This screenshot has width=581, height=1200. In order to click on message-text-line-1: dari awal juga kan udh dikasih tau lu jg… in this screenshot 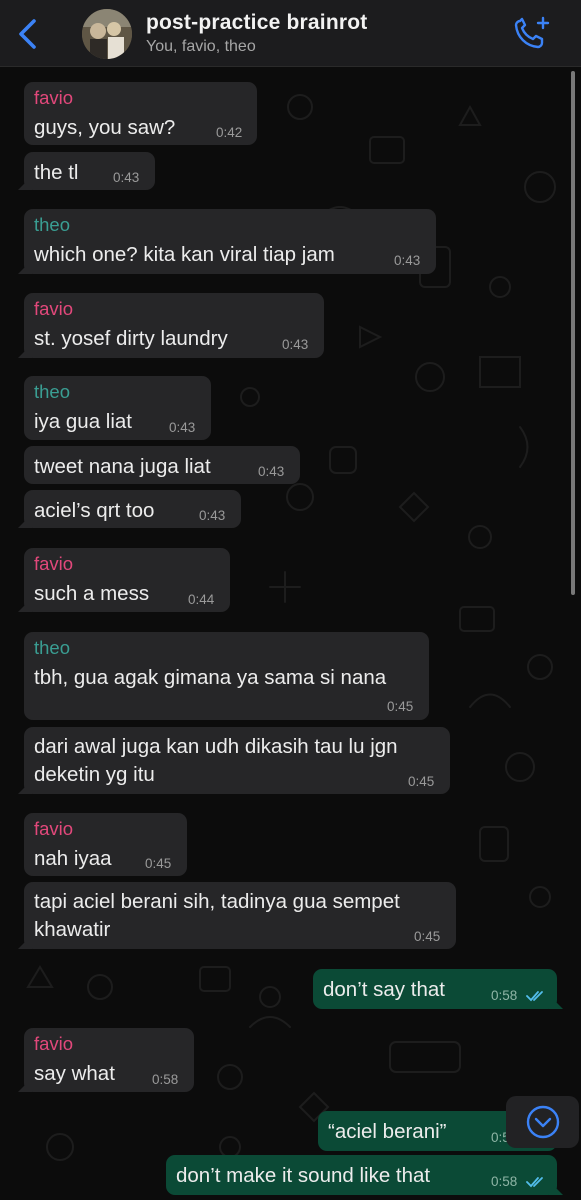, I will do `click(216, 746)`.